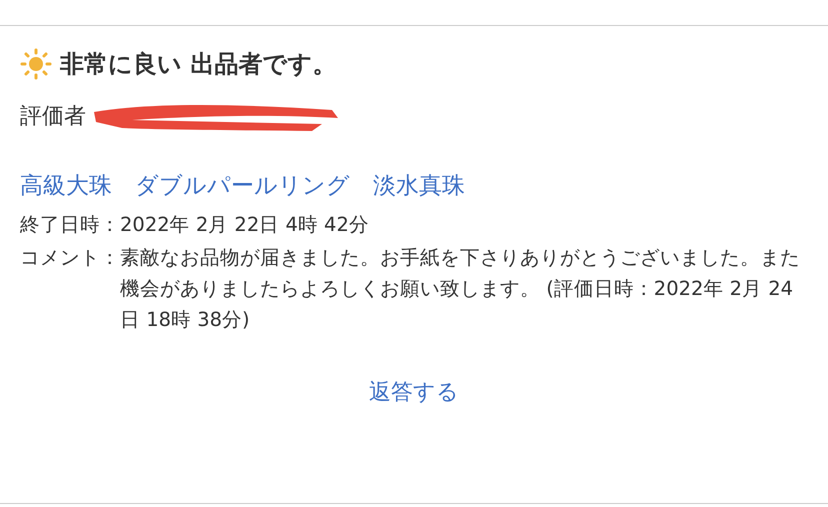 The height and width of the screenshot is (507, 828). Describe the element at coordinates (198, 64) in the screenshot. I see `rating-title: 非常に良い 出品者です。` at that location.